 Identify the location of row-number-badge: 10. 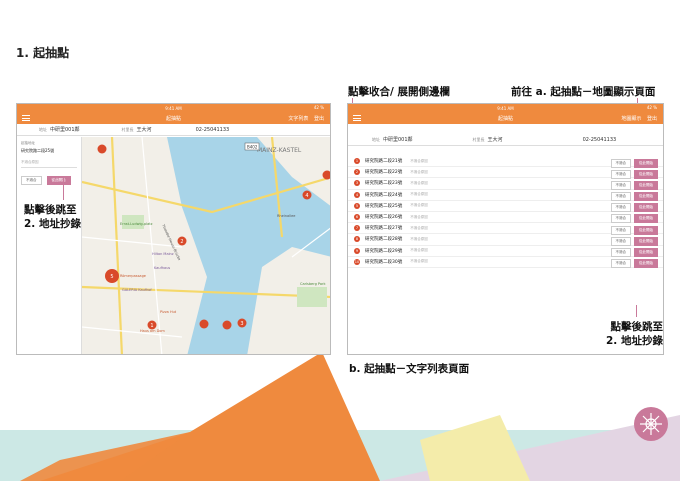
(357, 261).